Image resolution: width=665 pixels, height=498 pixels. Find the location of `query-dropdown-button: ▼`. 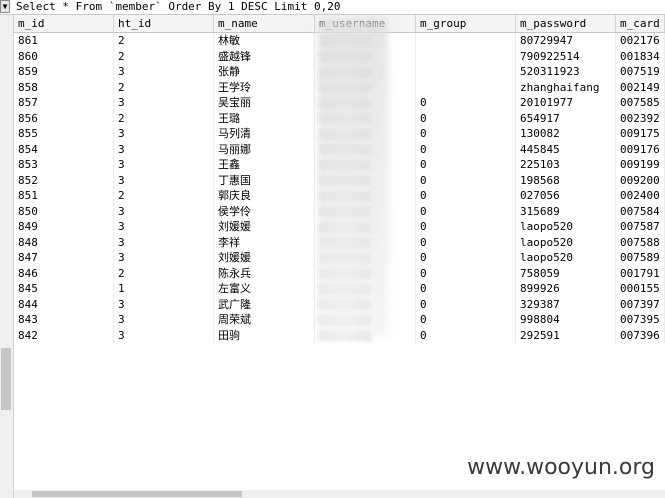

query-dropdown-button: ▼ is located at coordinates (5, 6).